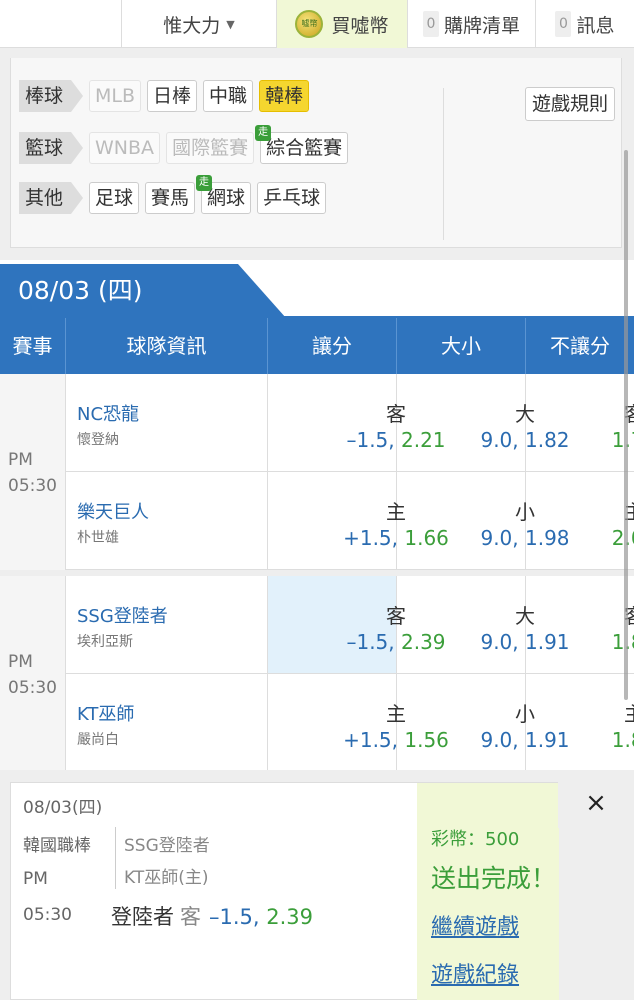  Describe the element at coordinates (596, 799) in the screenshot. I see `close-icon: ×` at that location.